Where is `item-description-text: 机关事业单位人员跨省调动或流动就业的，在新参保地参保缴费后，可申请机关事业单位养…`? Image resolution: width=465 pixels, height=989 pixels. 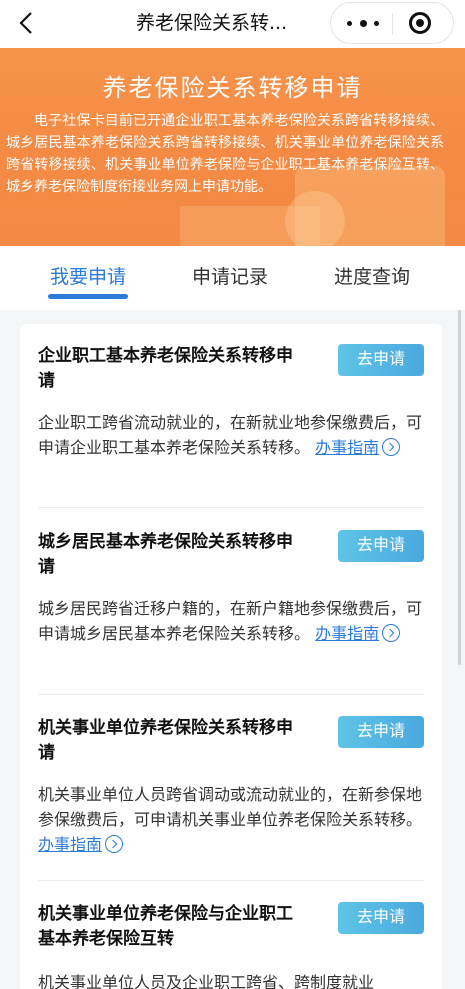 item-description-text: 机关事业单位人员跨省调动或流动就业的，在新参保地参保缴费后，可申请机关事业单位养… is located at coordinates (230, 807).